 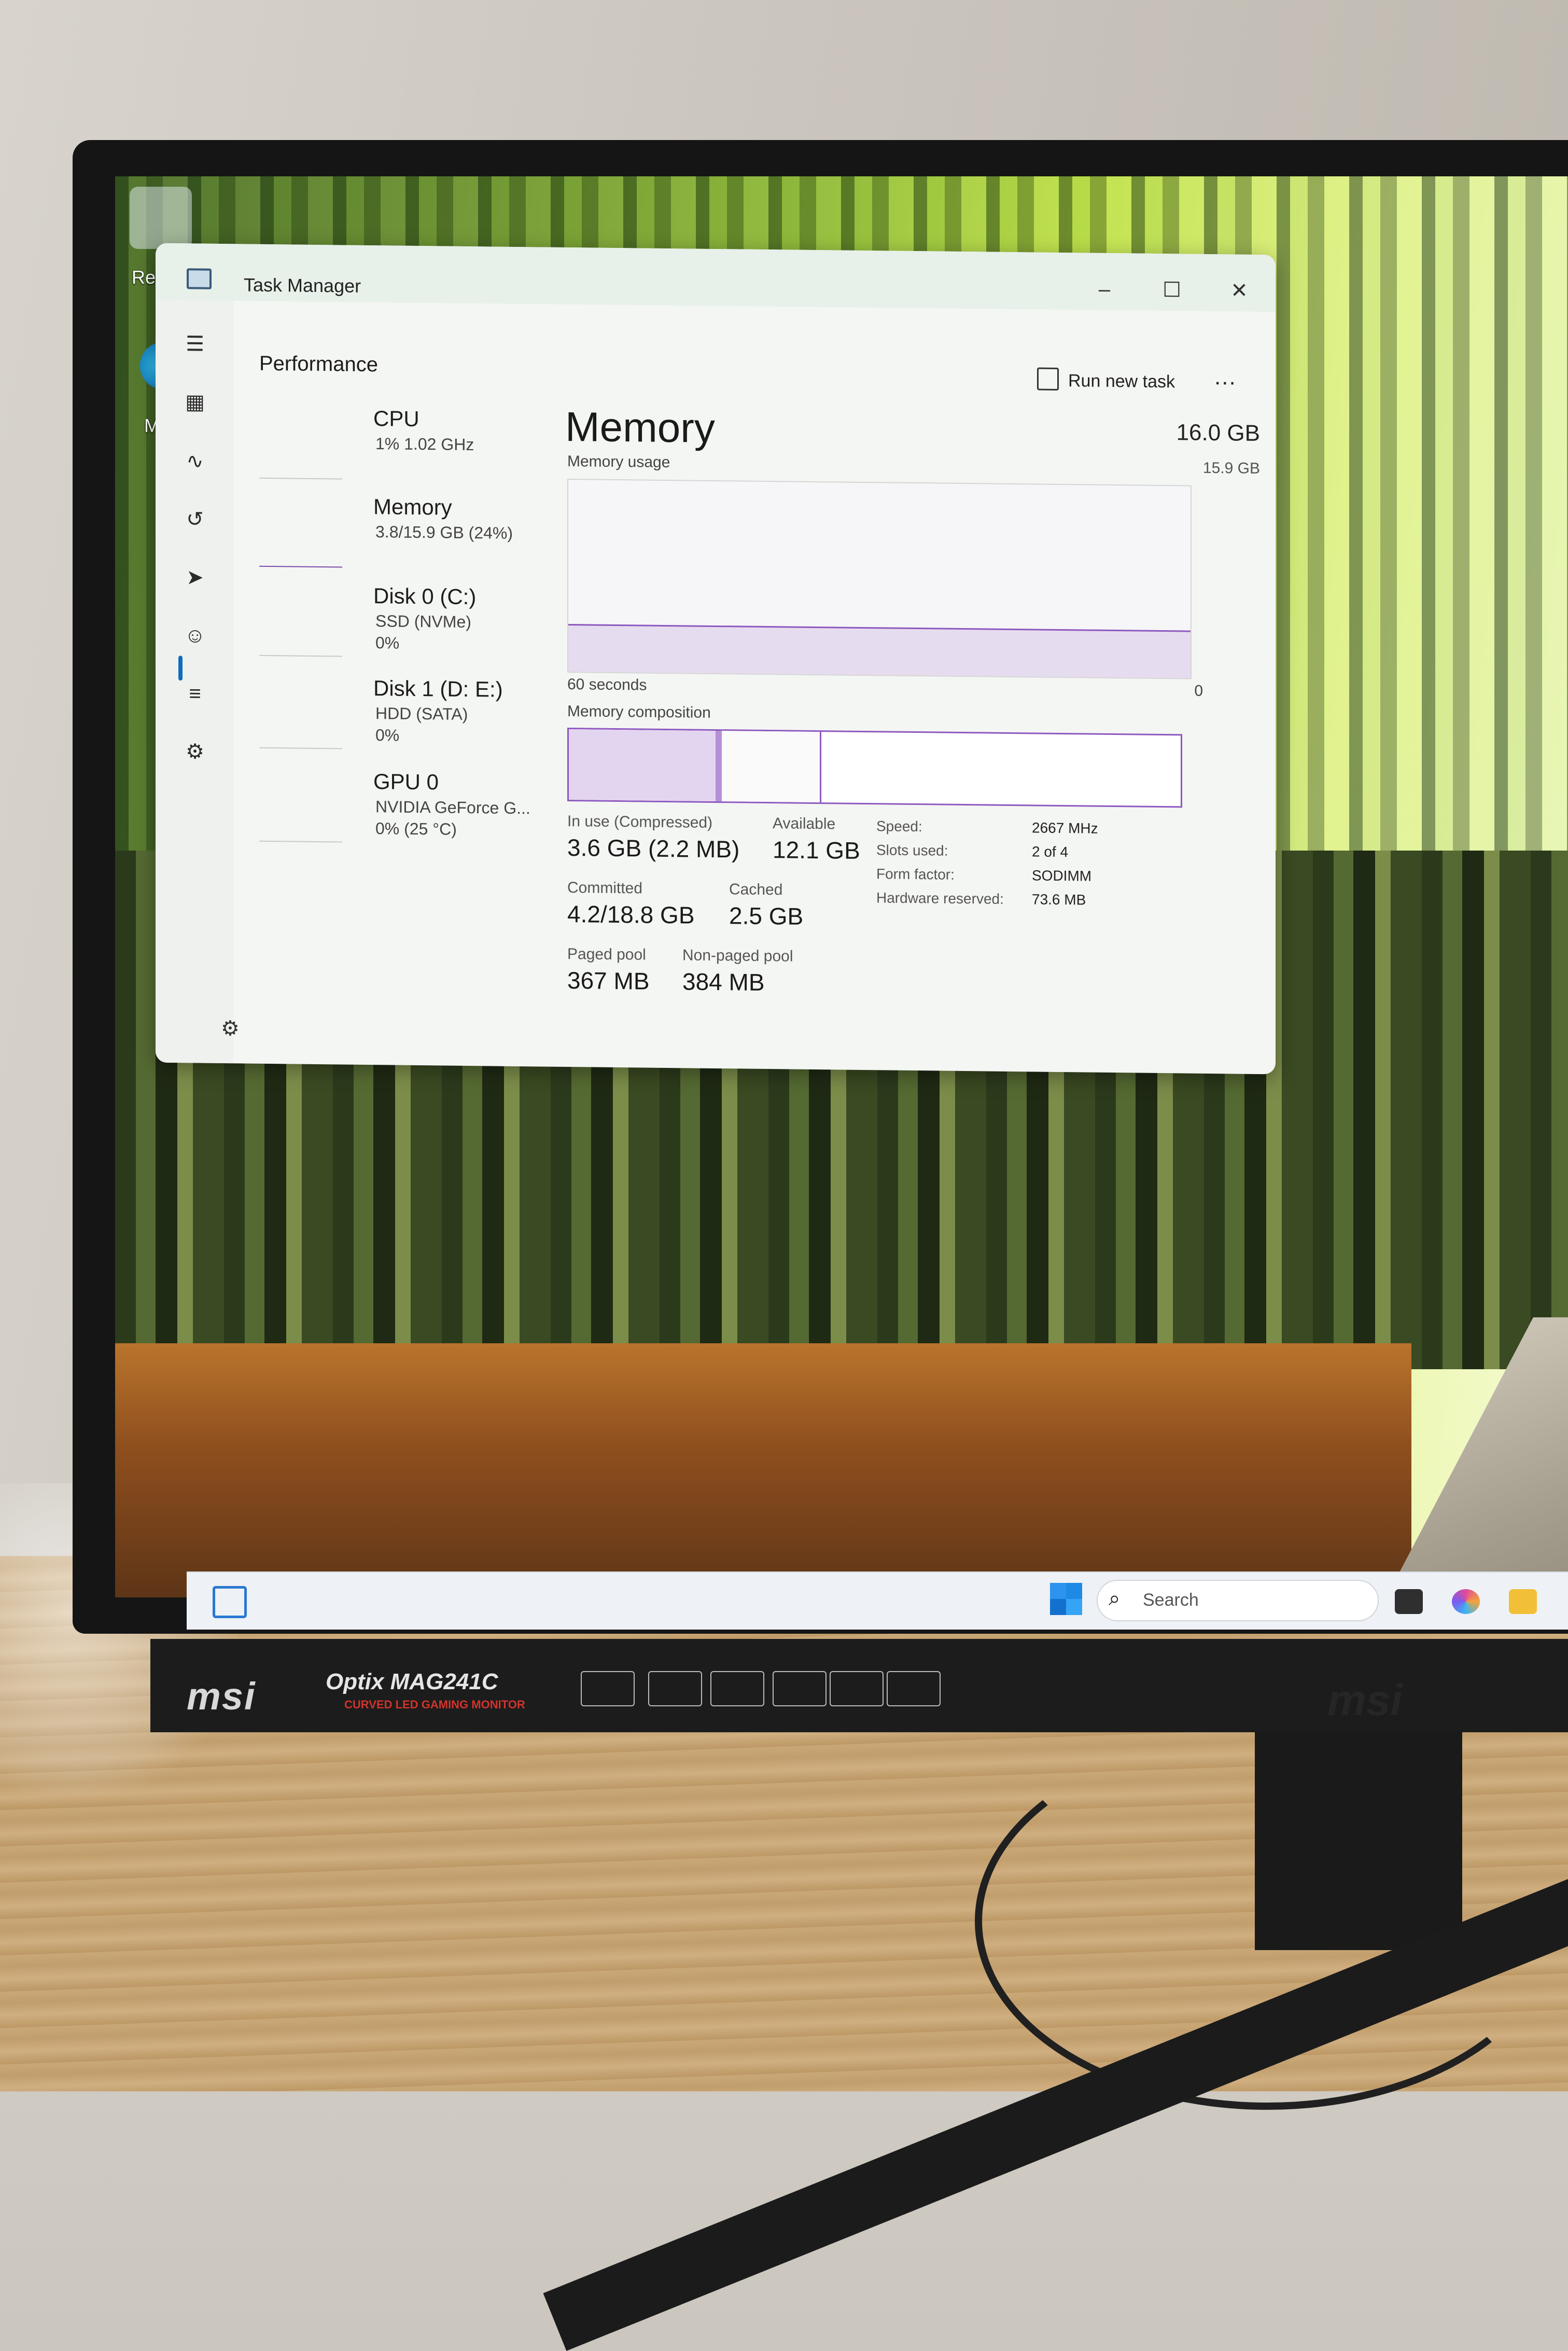 What do you see at coordinates (195, 635) in the screenshot?
I see `users-icon: ☺` at bounding box center [195, 635].